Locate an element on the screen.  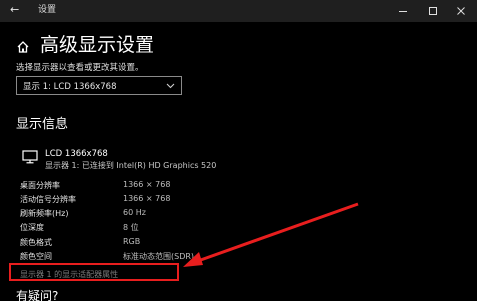
display-select-dropdown: 显示 1: LCD 1366x768 is located at coordinates (99, 85).